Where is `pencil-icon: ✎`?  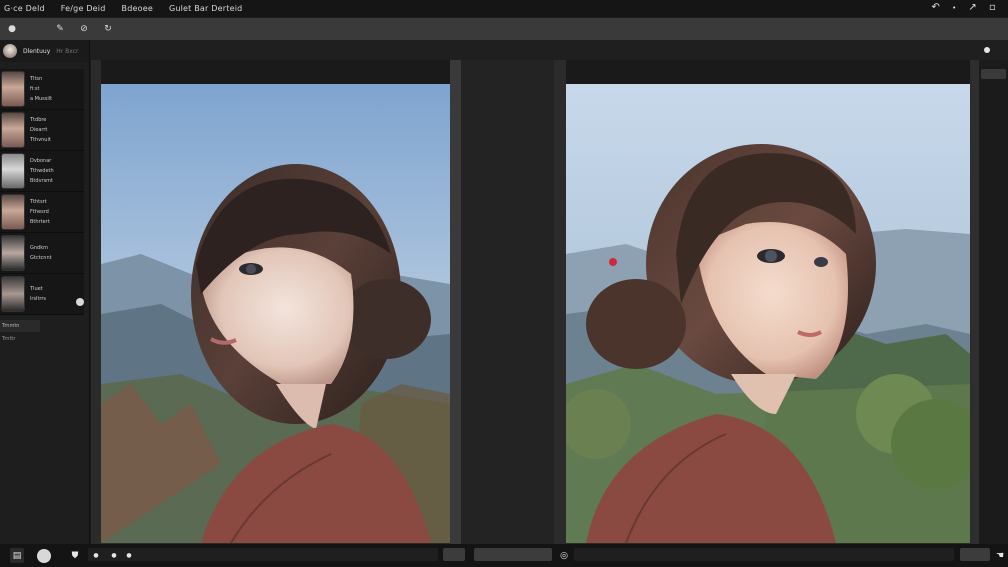
pencil-icon: ✎ is located at coordinates (60, 29).